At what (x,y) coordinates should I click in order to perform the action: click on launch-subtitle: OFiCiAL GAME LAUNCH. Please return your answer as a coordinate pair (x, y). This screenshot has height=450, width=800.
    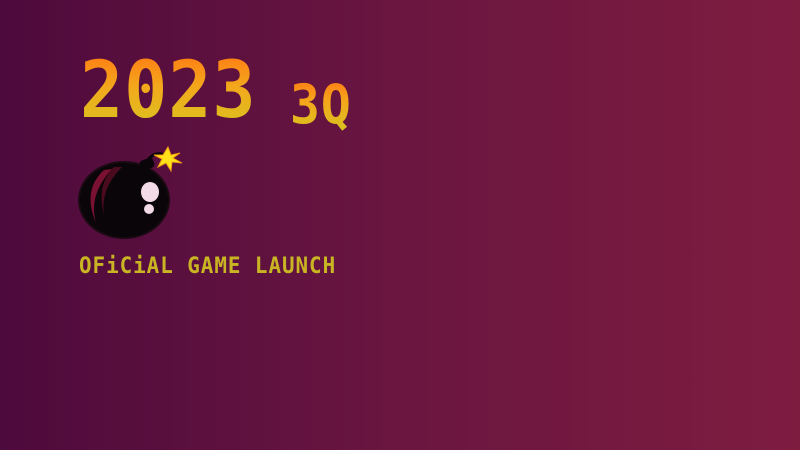
    Looking at the image, I should click on (208, 266).